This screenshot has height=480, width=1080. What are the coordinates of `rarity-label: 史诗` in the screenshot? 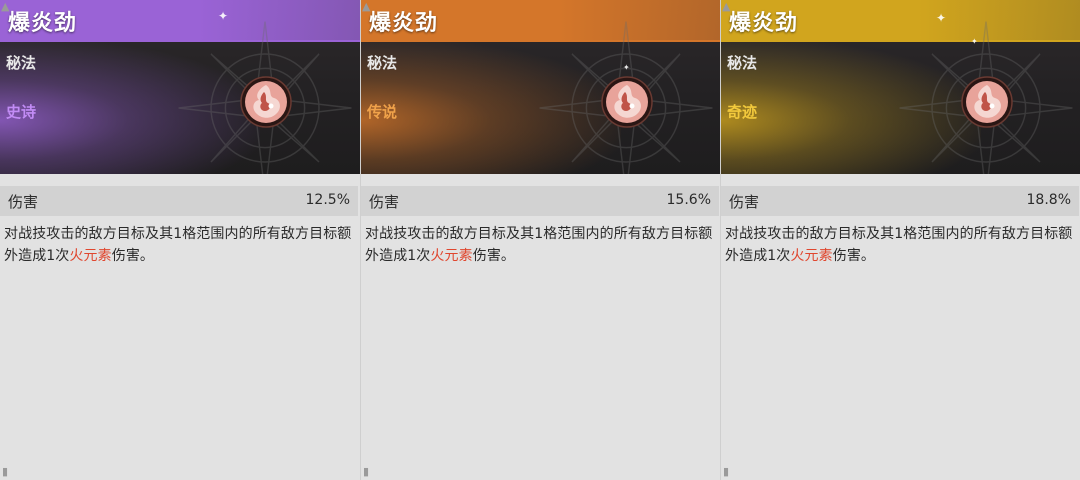 It's located at (21, 112).